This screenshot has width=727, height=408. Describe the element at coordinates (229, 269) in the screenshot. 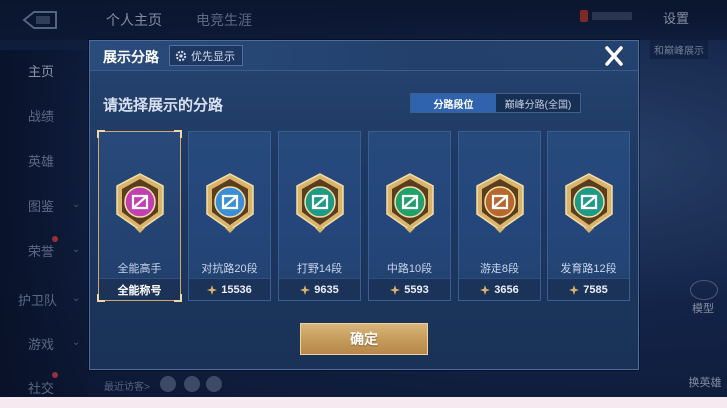

I see `lane-card-name: 对抗路20段` at that location.